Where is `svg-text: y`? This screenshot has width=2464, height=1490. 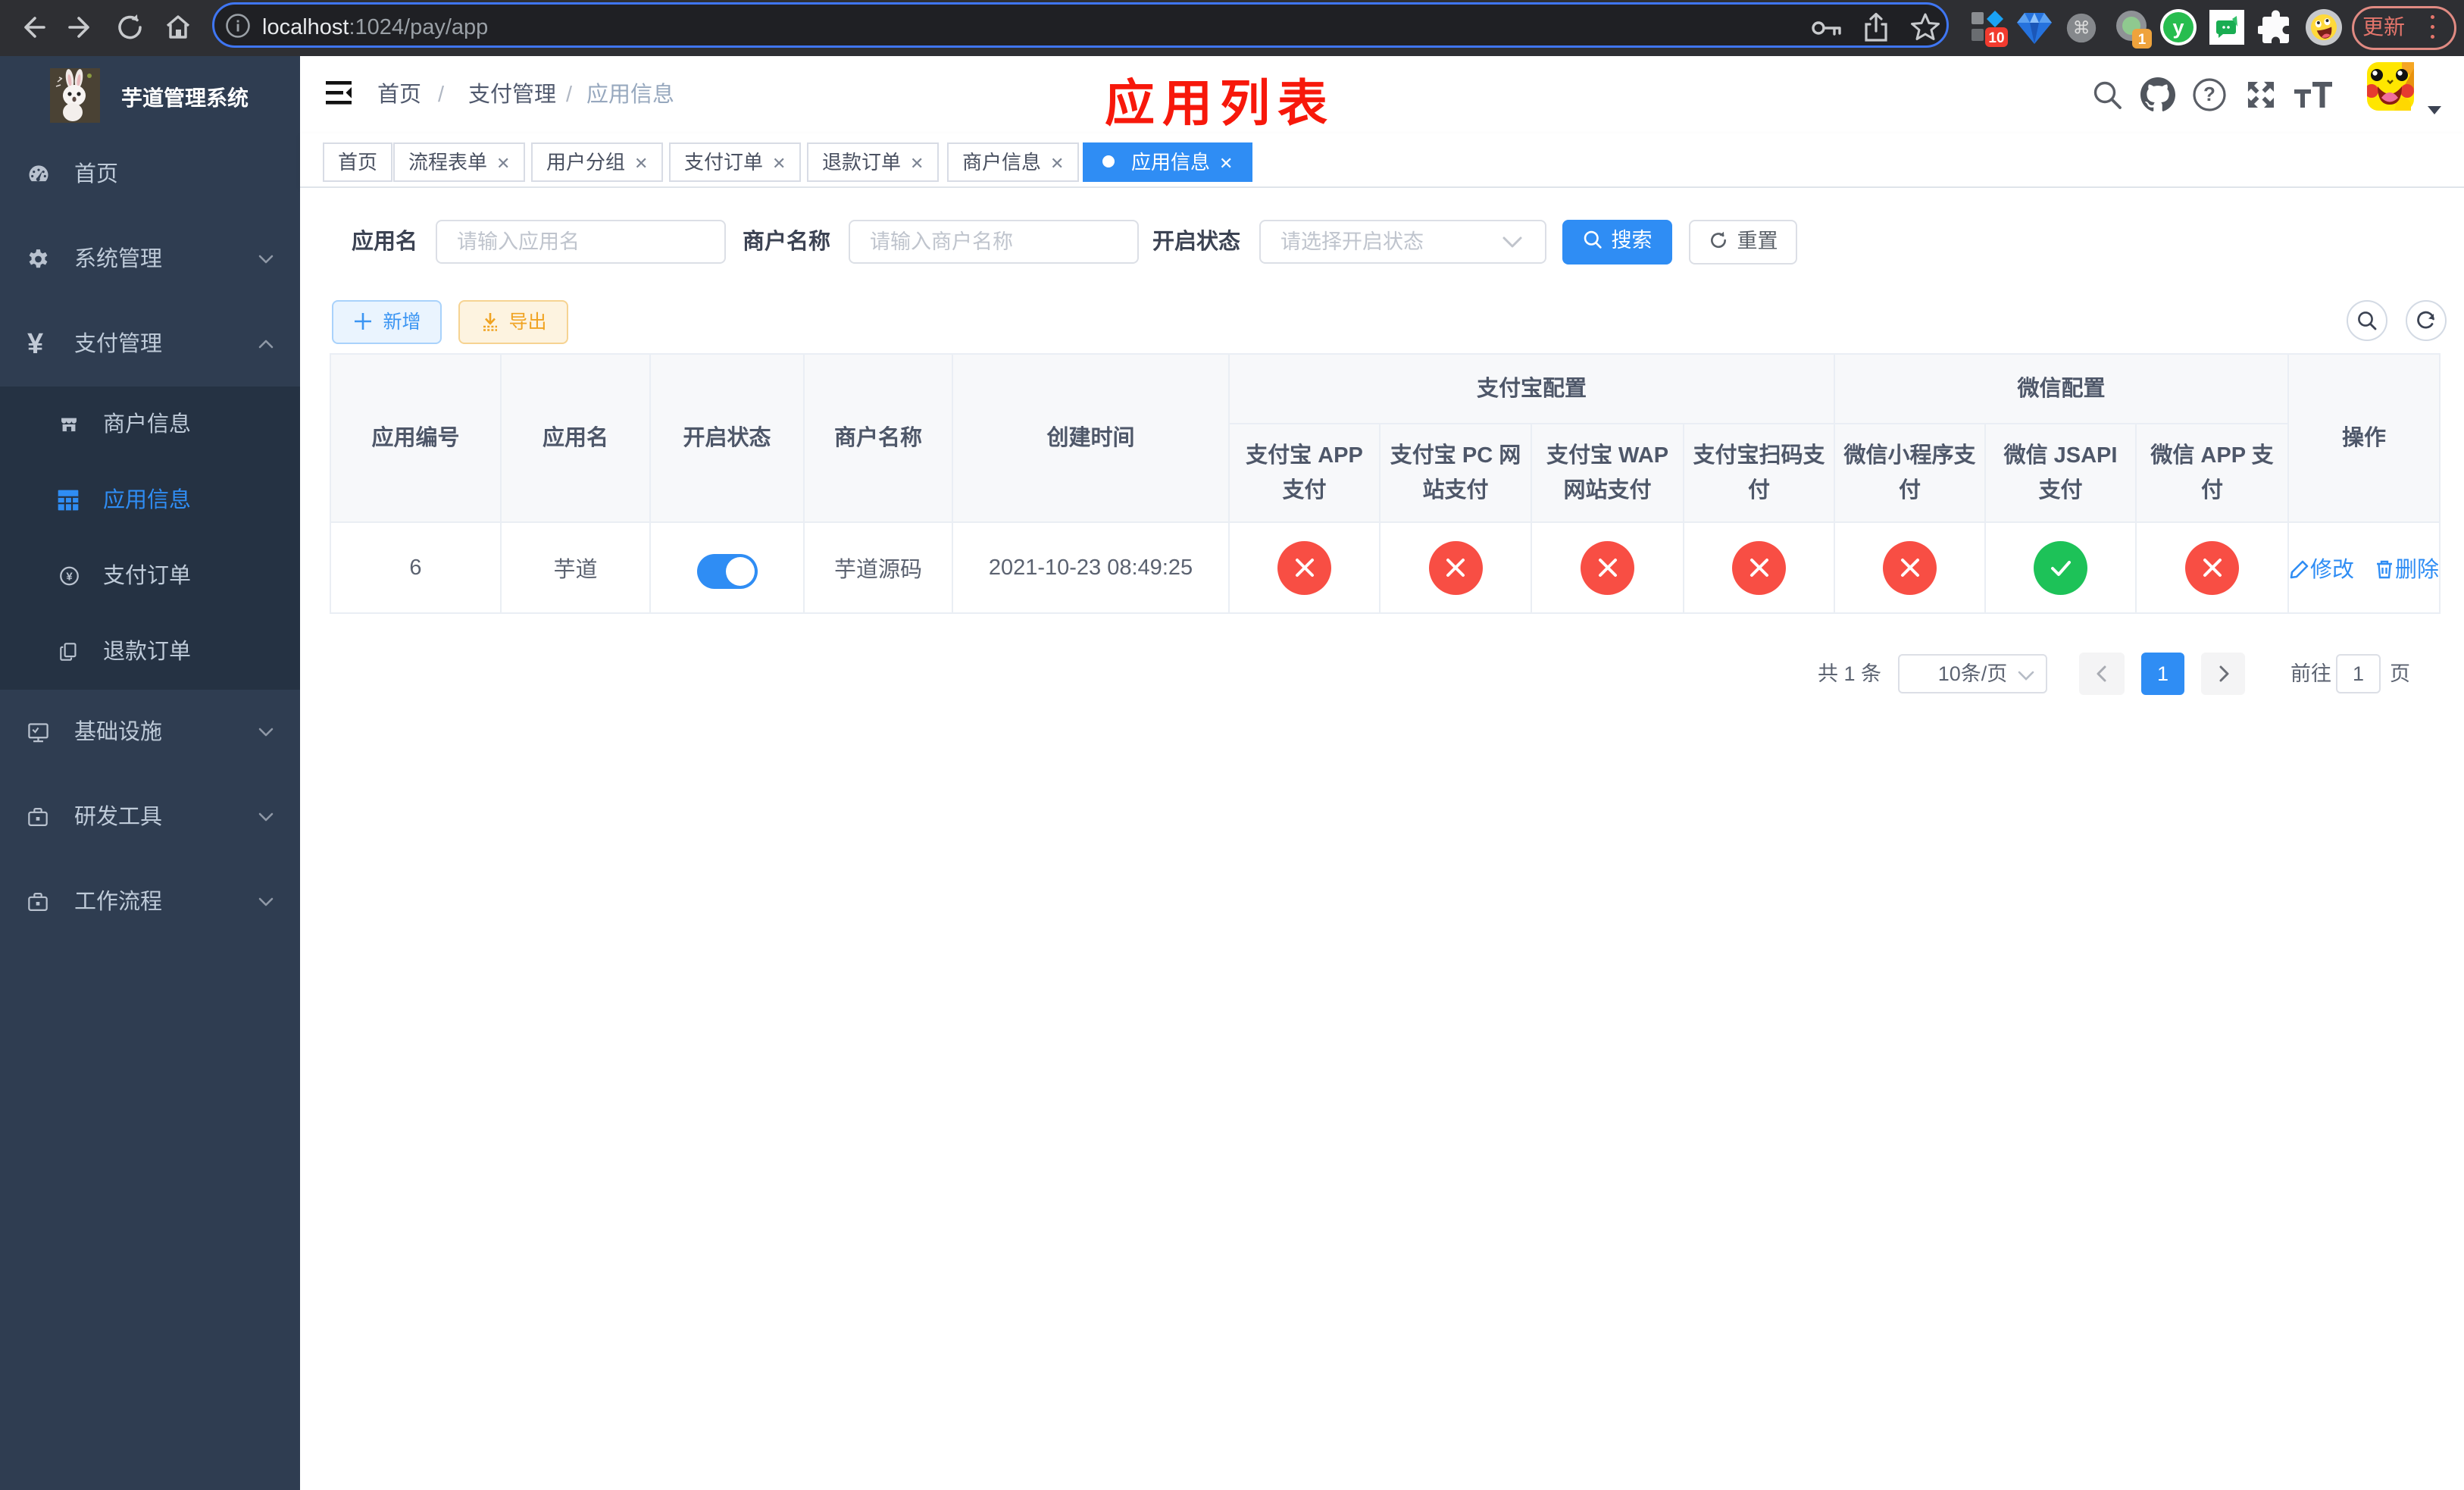
svg-text: y is located at coordinates (2178, 28).